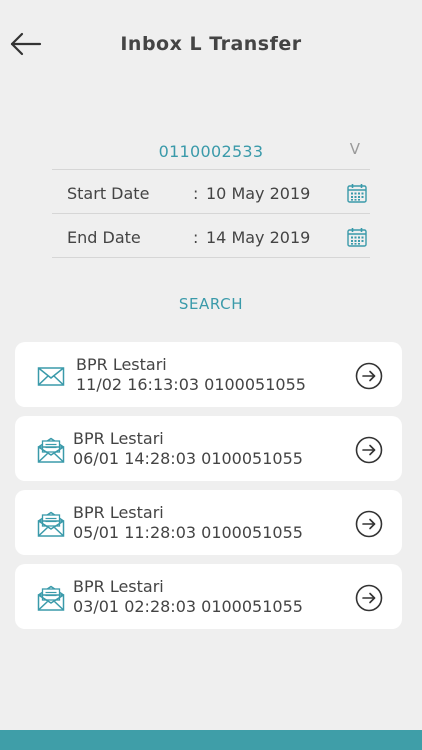  I want to click on message-card: BPR Lestari 05/01 11:28:03 0100051055, so click(208, 522).